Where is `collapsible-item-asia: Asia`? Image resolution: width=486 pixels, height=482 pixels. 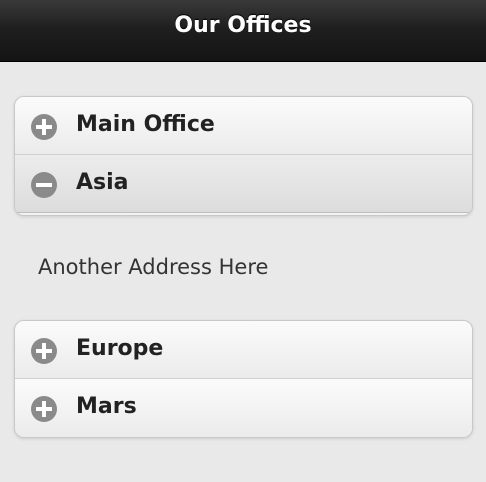
collapsible-item-asia: Asia is located at coordinates (243, 184).